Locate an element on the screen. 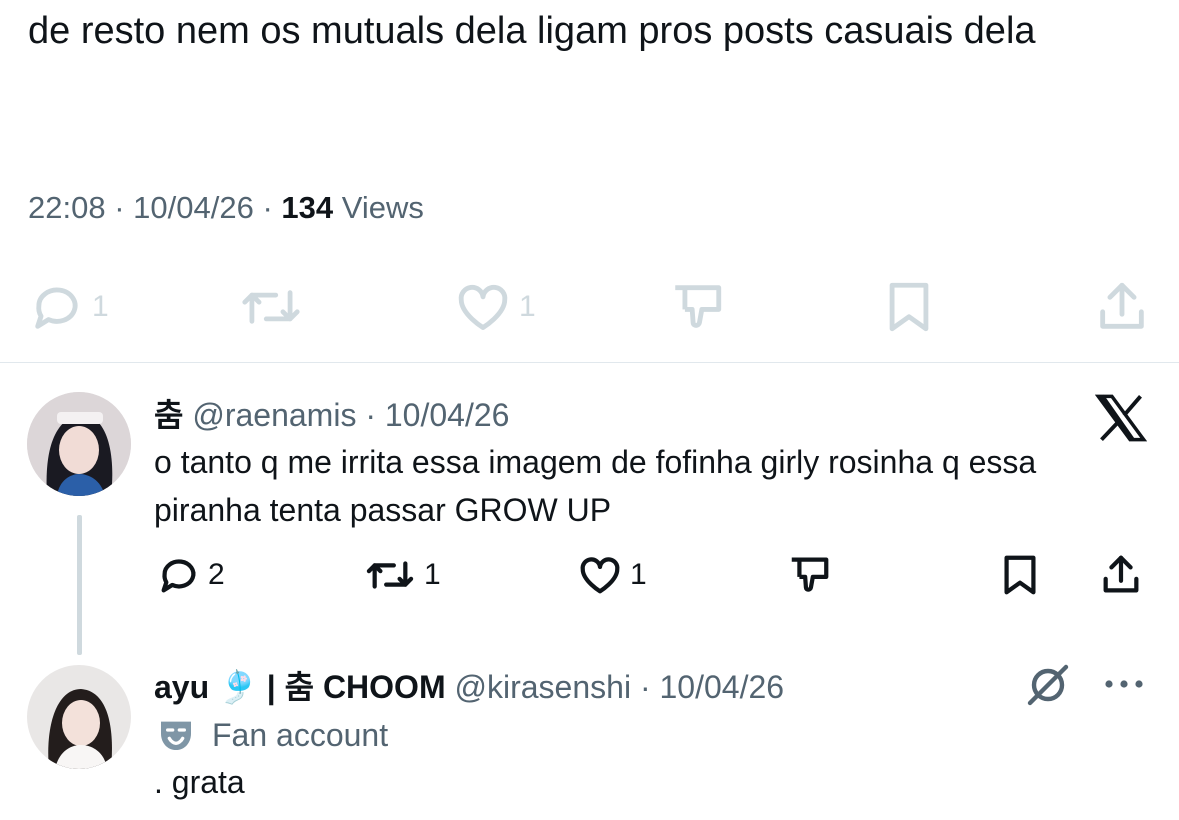  views-label: Views is located at coordinates (382, 207).